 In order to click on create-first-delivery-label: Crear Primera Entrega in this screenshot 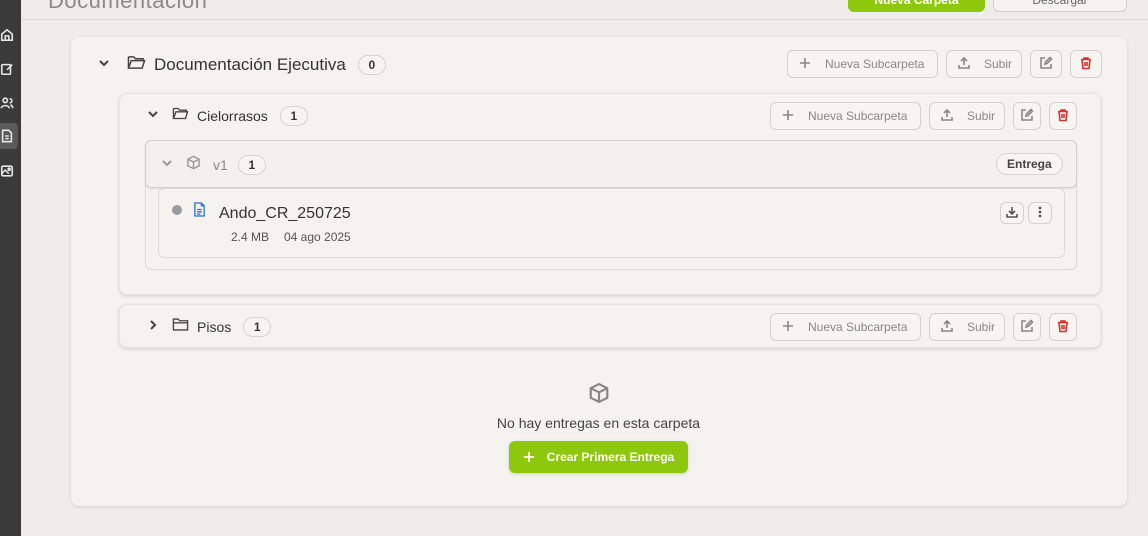, I will do `click(610, 457)`.